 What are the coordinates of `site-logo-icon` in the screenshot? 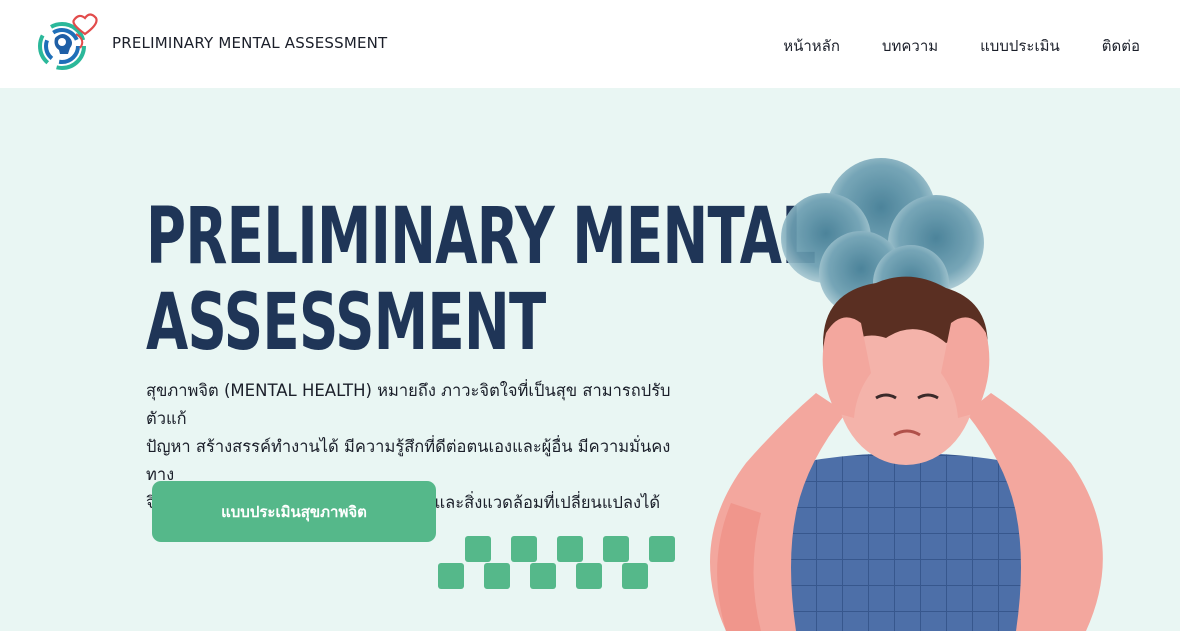 It's located at (67, 43).